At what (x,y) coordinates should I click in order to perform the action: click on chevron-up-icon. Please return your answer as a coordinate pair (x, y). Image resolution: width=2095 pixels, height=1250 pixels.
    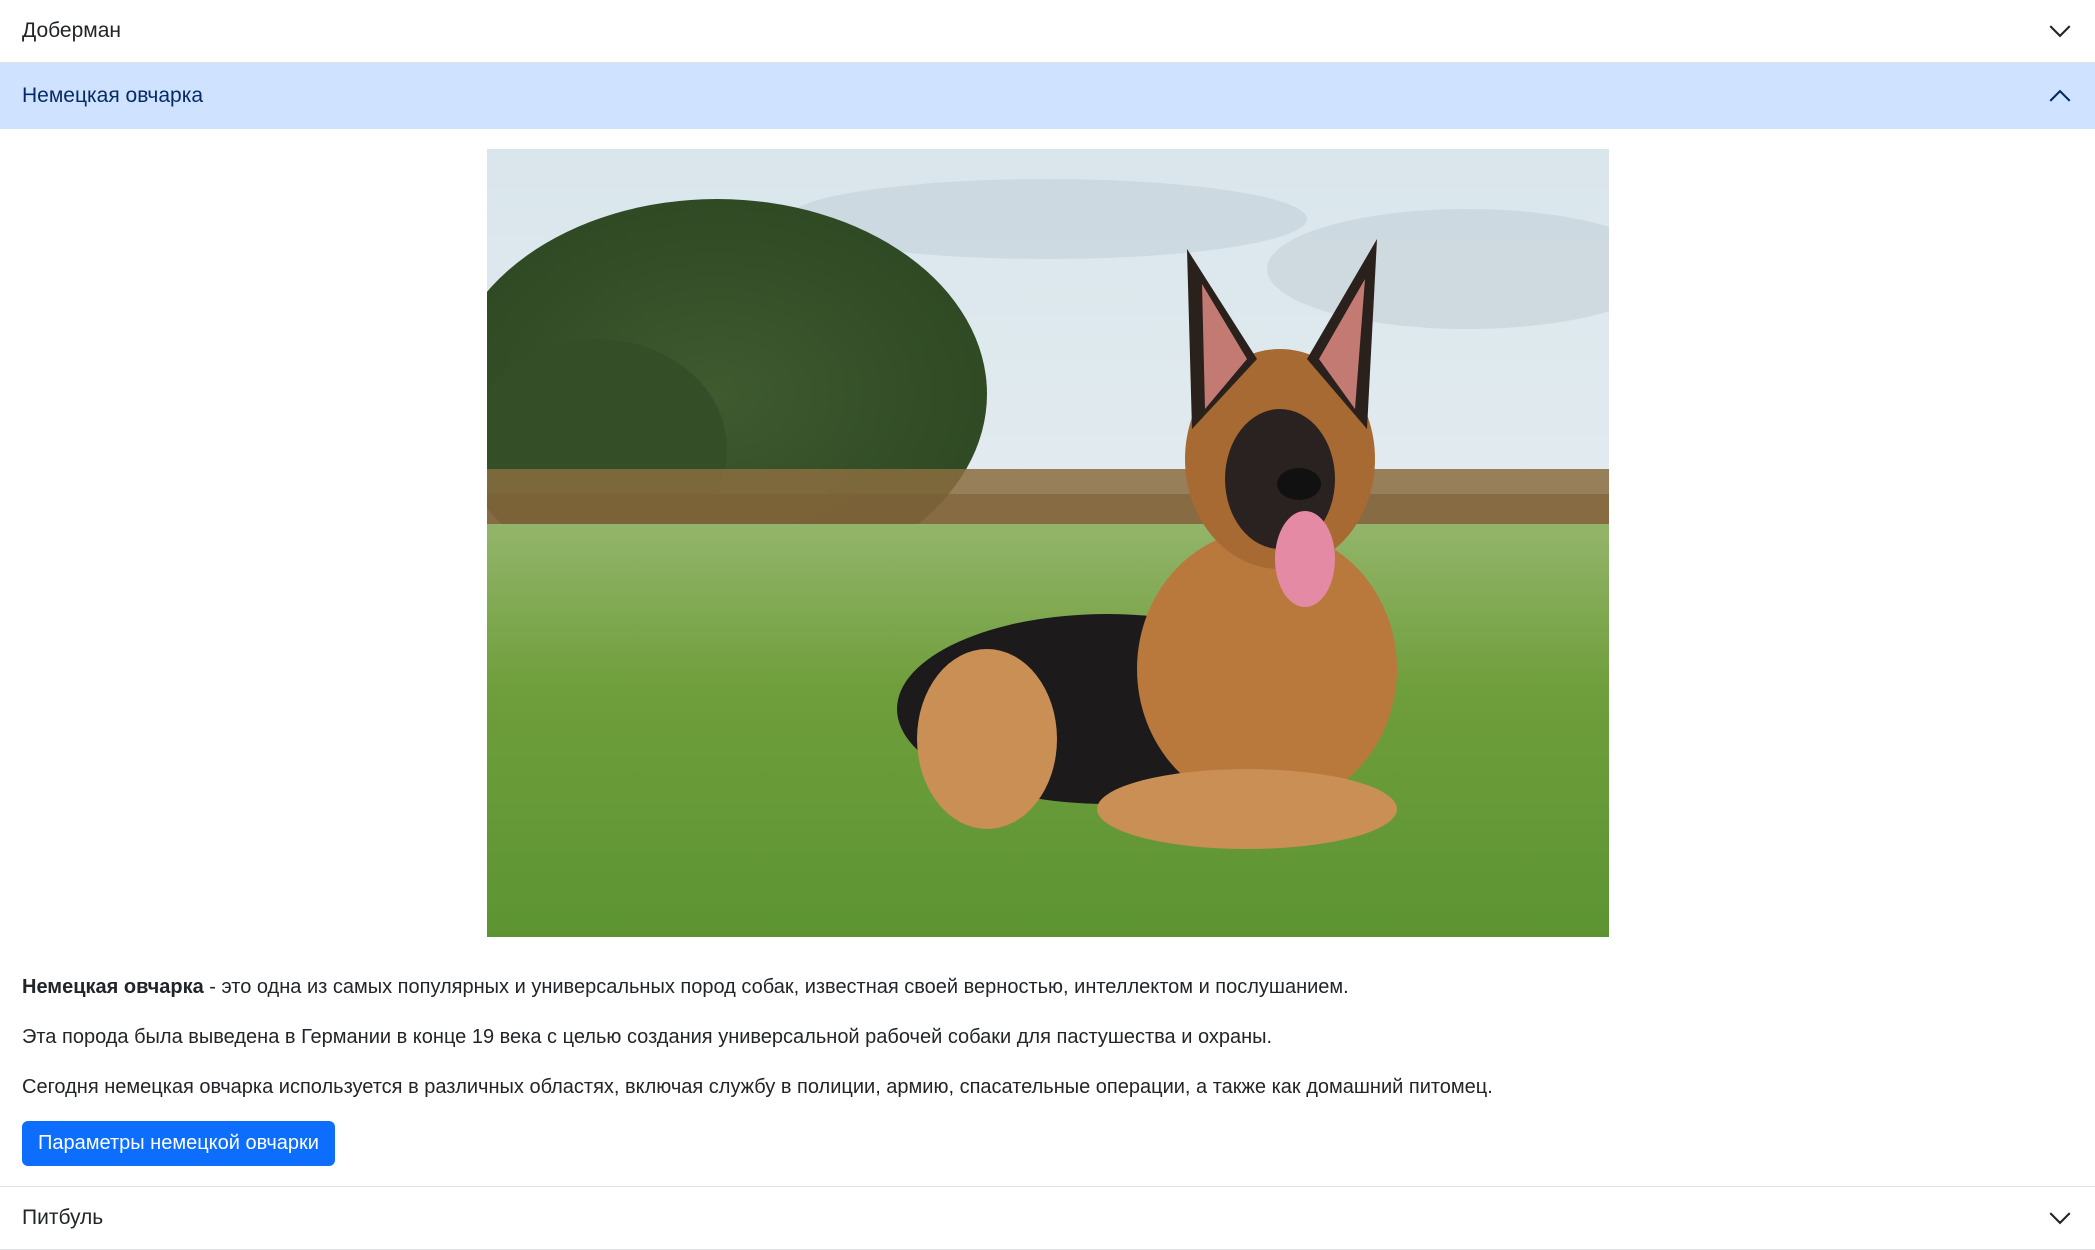
    Looking at the image, I should click on (2060, 96).